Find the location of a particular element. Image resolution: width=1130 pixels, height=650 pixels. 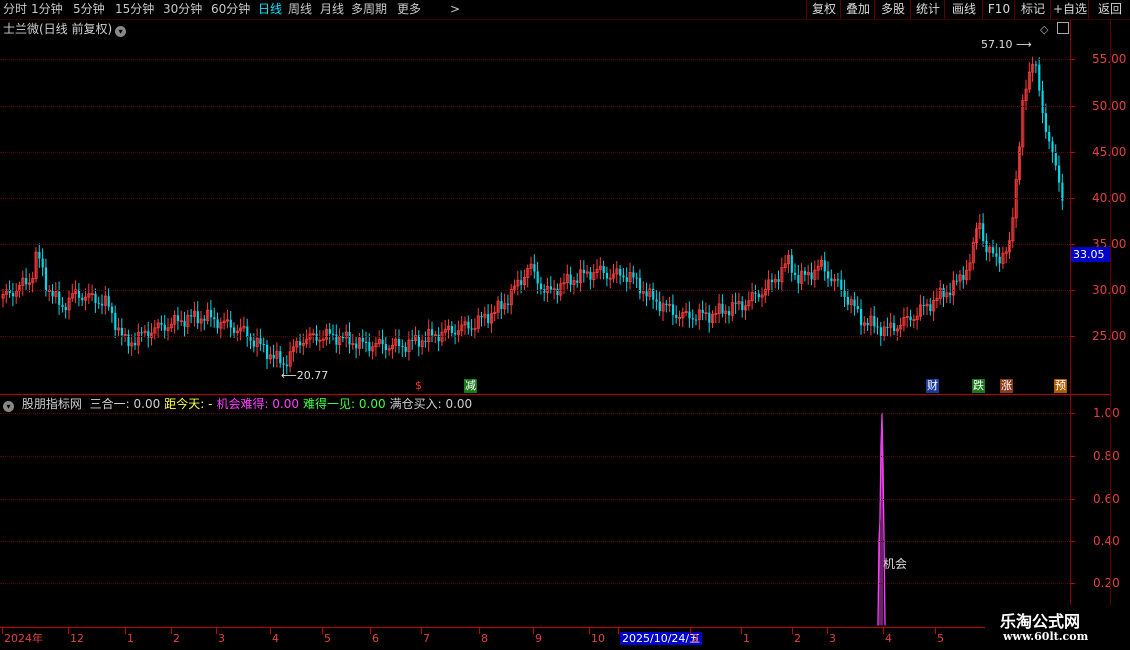

tab-timeframe-4: 30分钟 is located at coordinates (182, 9).